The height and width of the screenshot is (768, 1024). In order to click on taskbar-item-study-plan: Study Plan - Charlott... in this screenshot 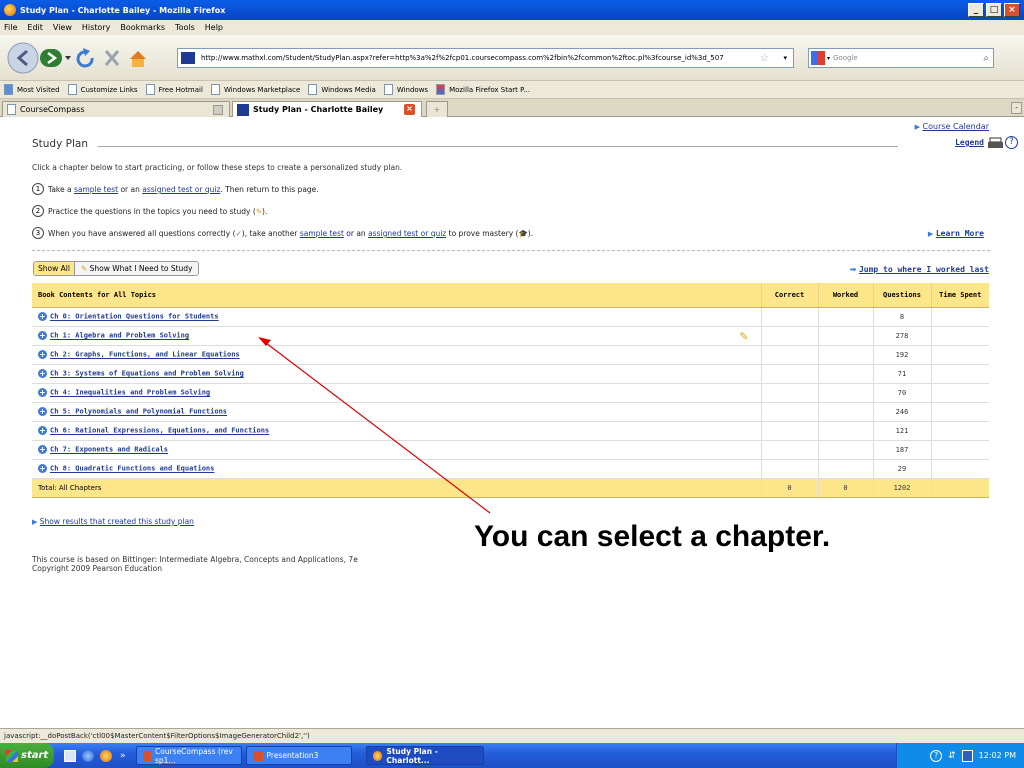, I will do `click(424, 755)`.